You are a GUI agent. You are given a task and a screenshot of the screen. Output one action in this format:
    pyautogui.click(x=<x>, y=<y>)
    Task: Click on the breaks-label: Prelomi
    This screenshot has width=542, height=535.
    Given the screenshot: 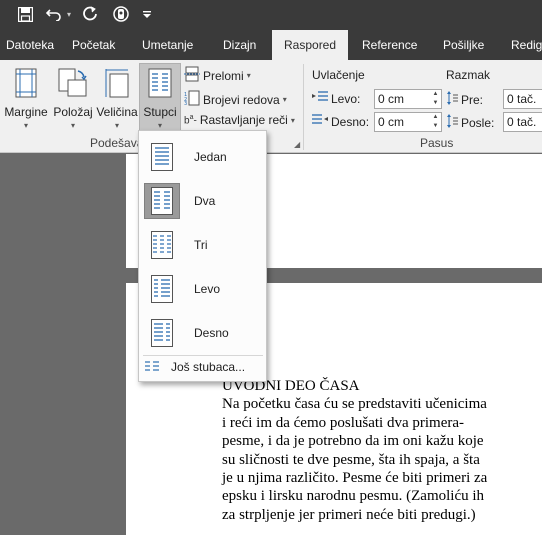 What is the action you would take?
    pyautogui.click(x=223, y=75)
    